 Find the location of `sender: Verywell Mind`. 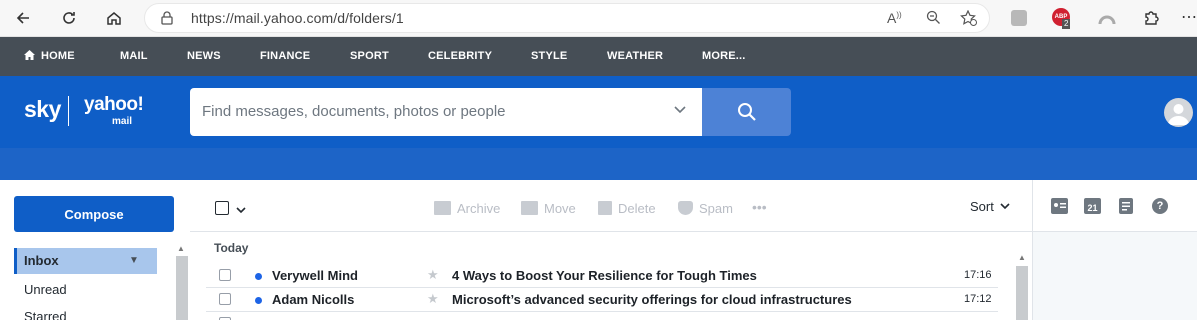

sender: Verywell Mind is located at coordinates (315, 275).